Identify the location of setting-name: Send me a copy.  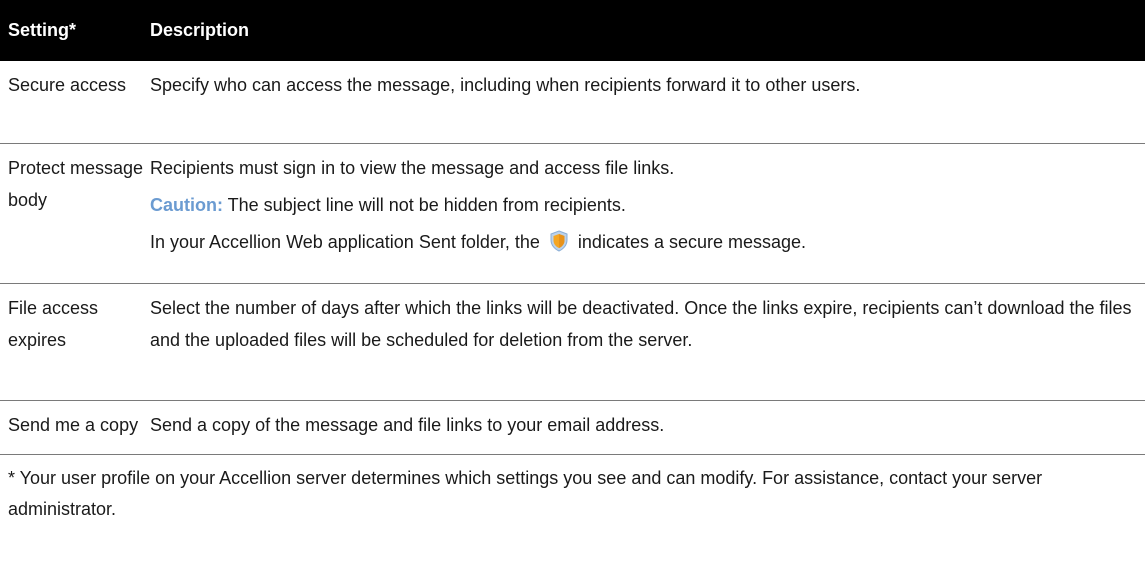
(75, 427).